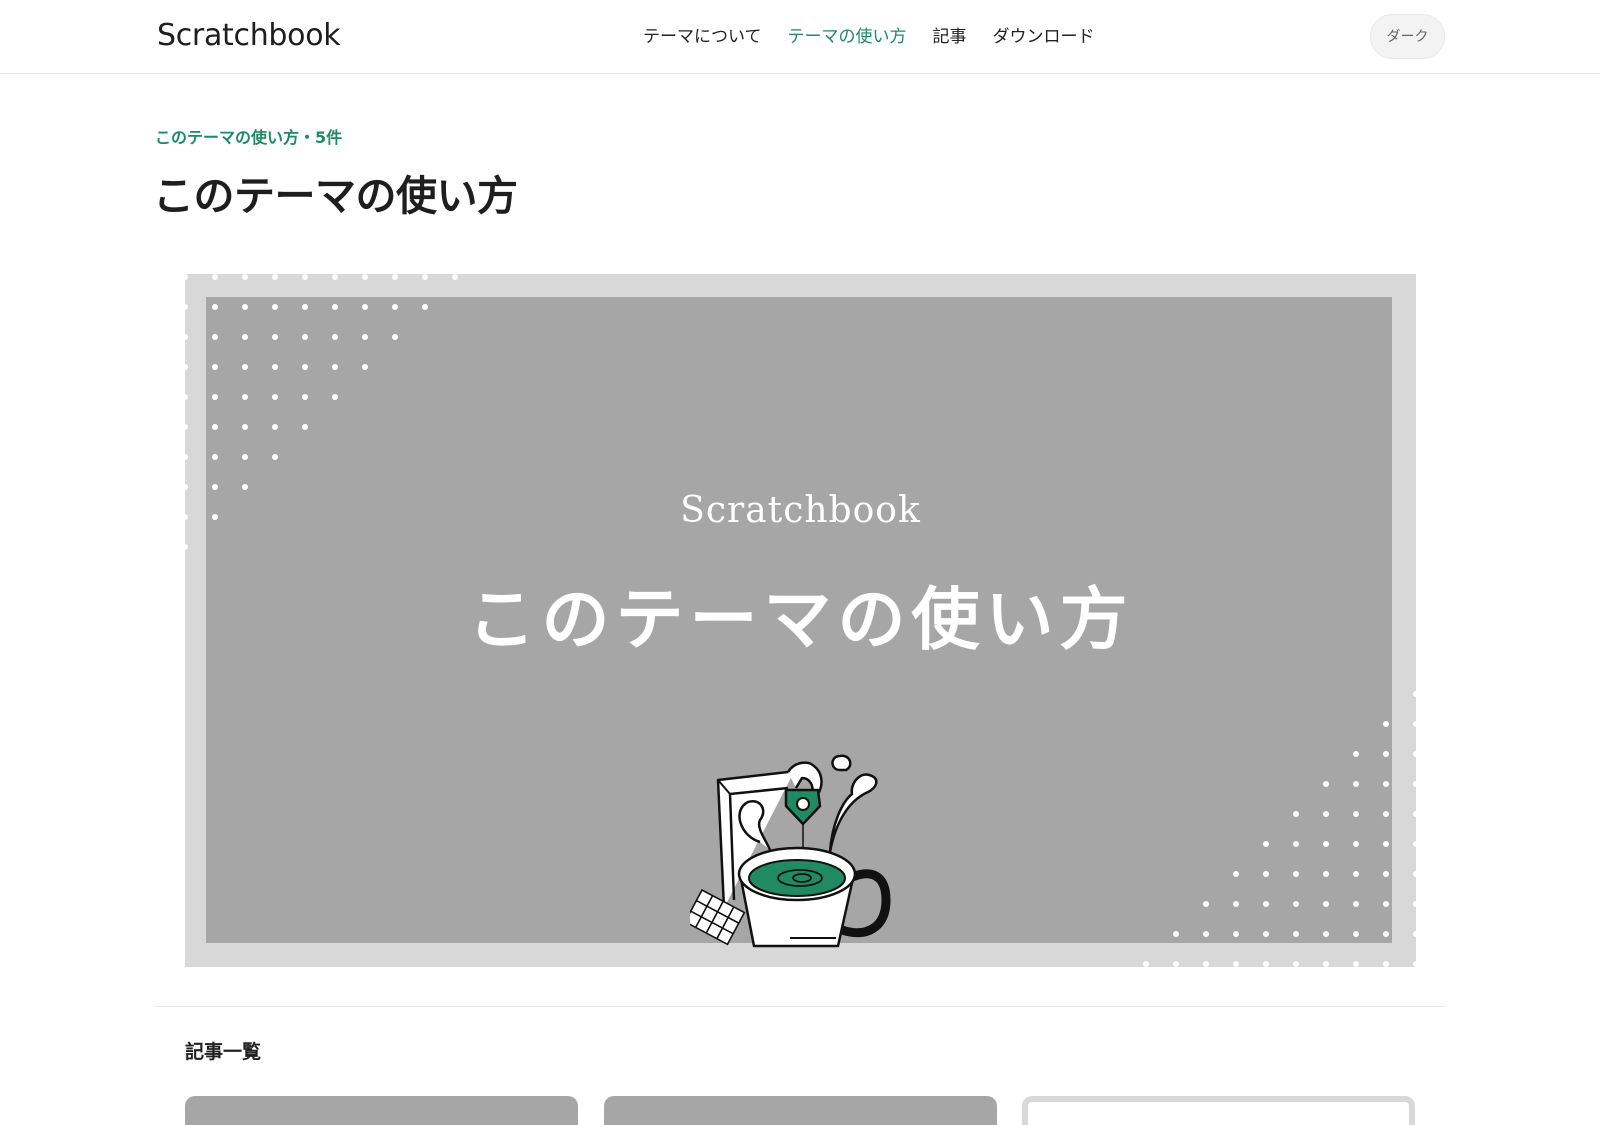  I want to click on main-nav: テーマについて テーマの使い方 記事 ダウンロード, so click(869, 37).